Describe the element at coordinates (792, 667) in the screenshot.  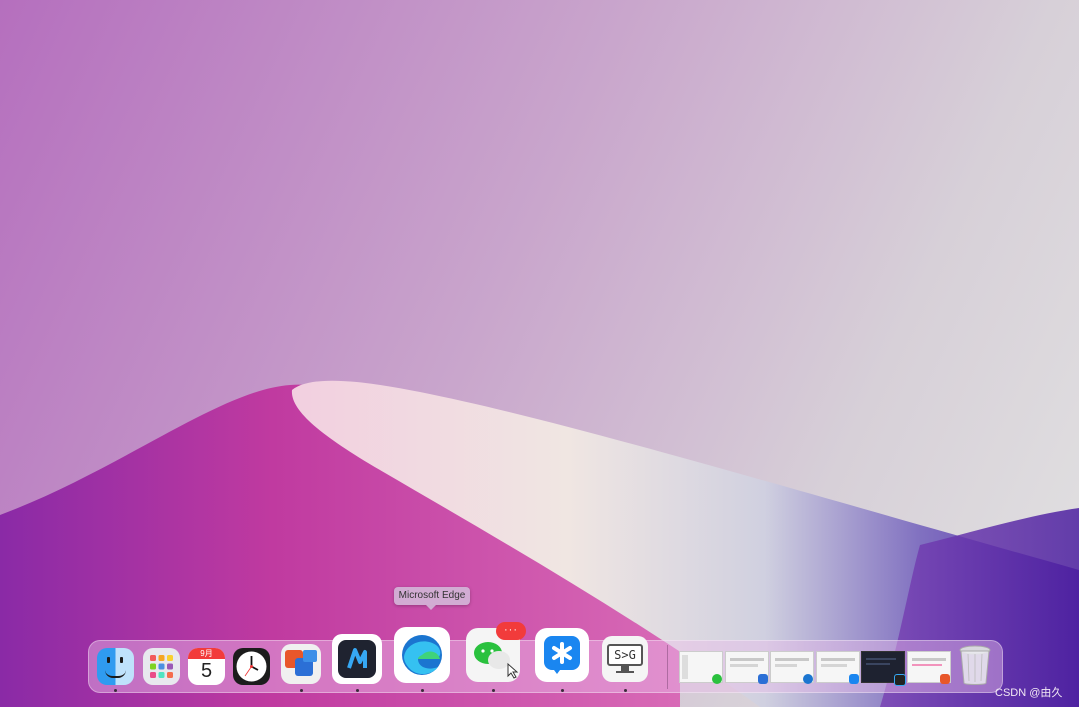
I see `minimized-window-edge` at that location.